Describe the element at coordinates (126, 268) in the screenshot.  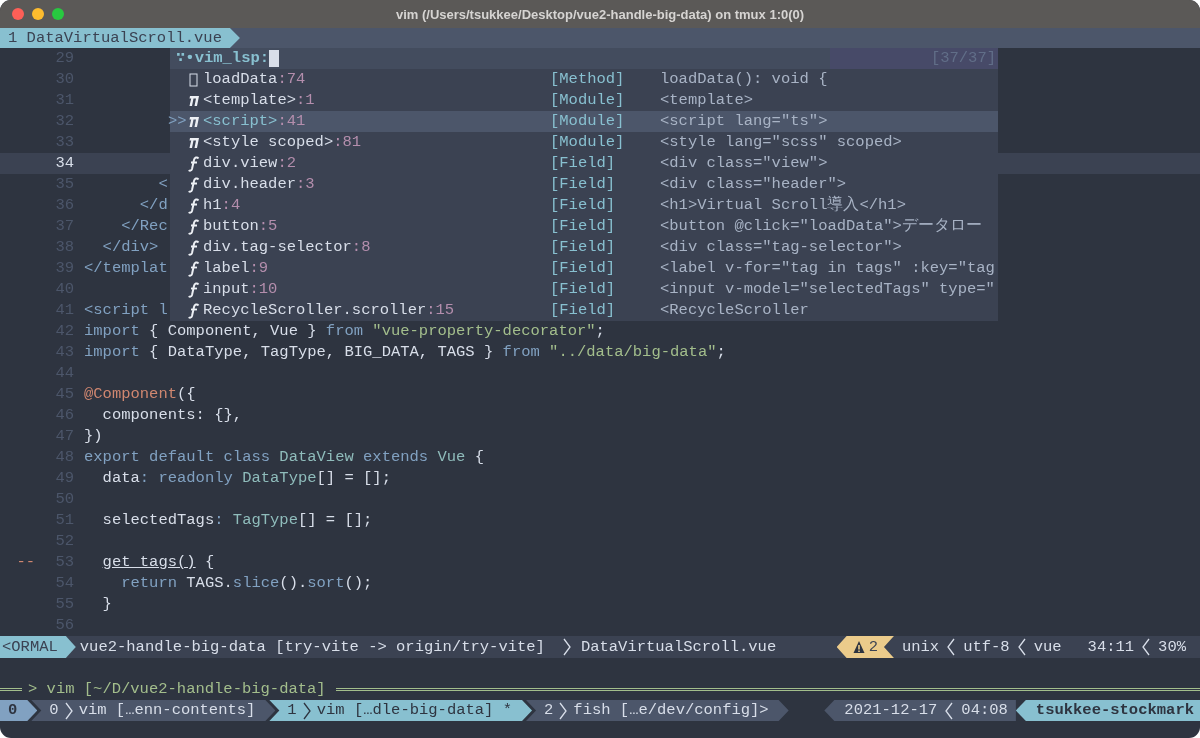
I see `code-line: </templat` at that location.